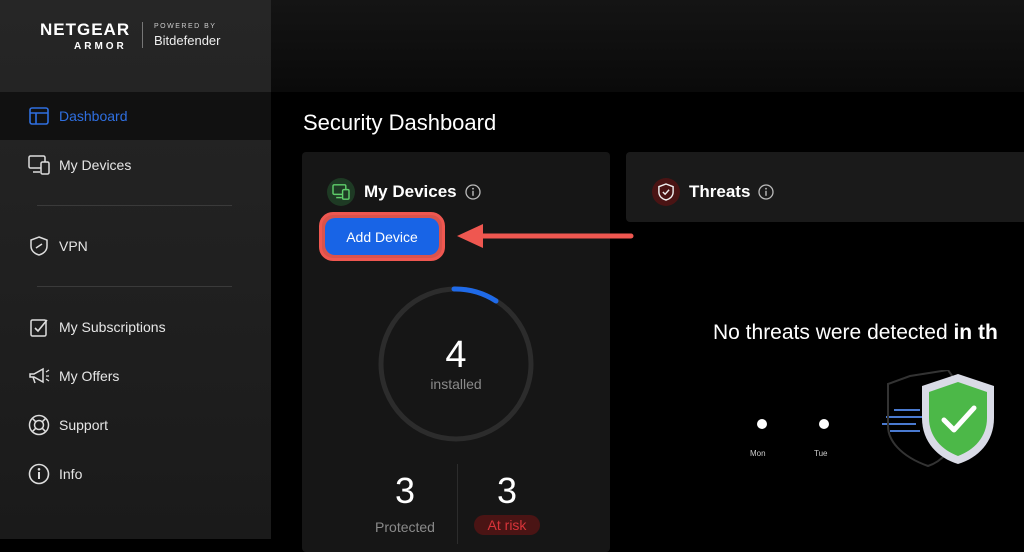 The image size is (1024, 552). What do you see at coordinates (821, 453) in the screenshot?
I see `timeline-day-tue: Tue` at bounding box center [821, 453].